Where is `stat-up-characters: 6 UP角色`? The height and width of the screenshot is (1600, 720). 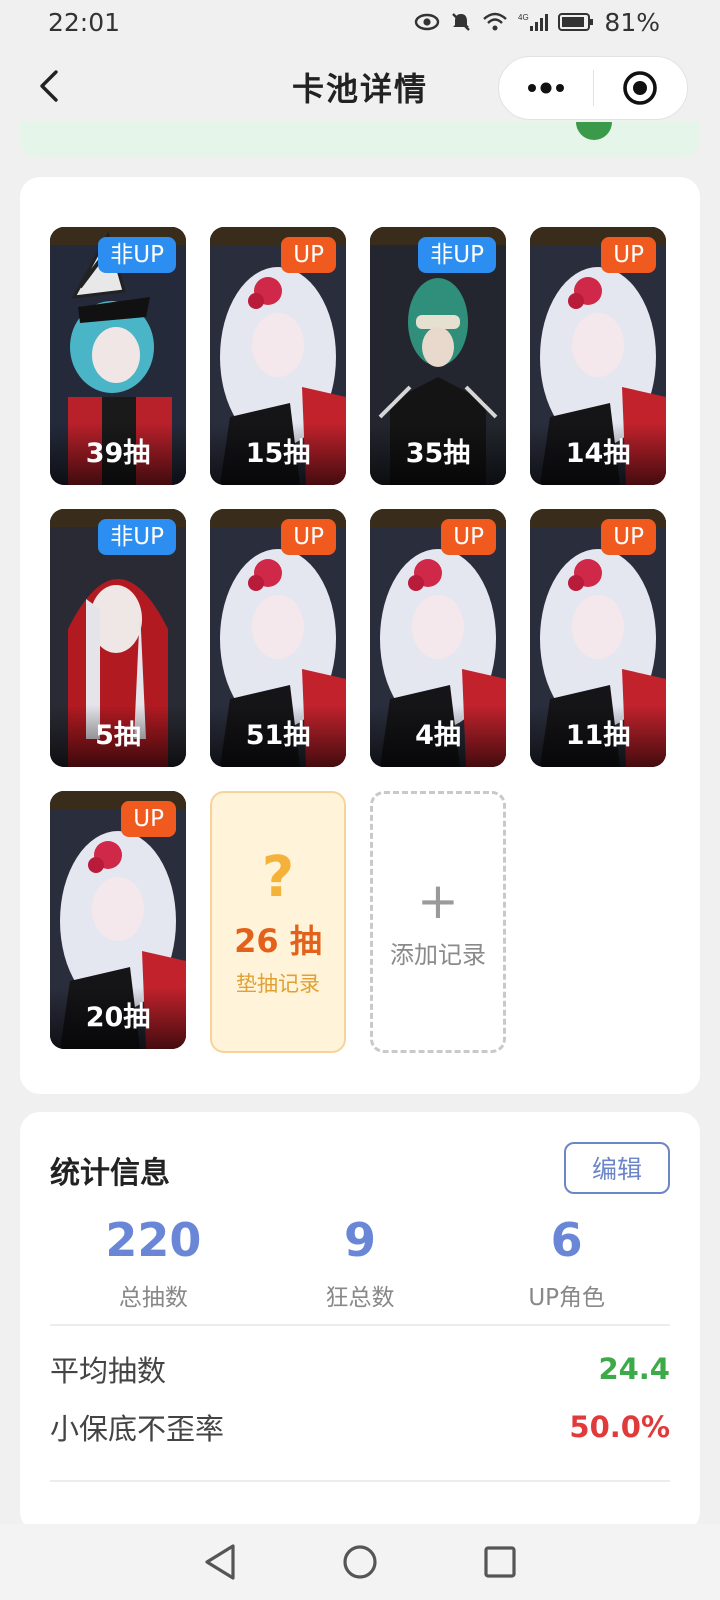
stat-up-characters: 6 UP角色 is located at coordinates (566, 1262).